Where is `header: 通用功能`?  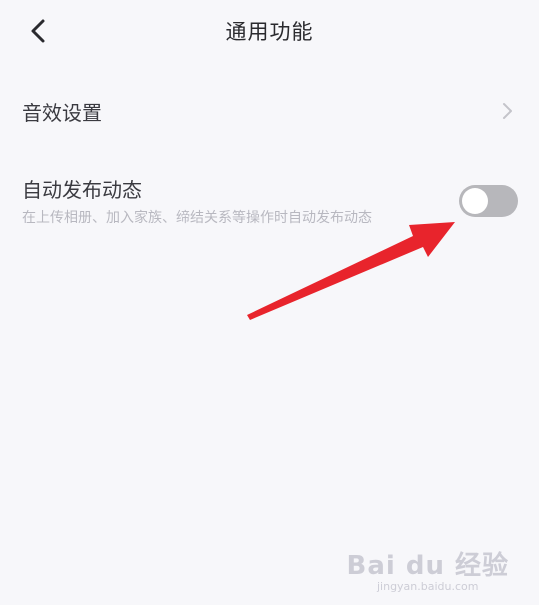 header: 通用功能 is located at coordinates (269, 31).